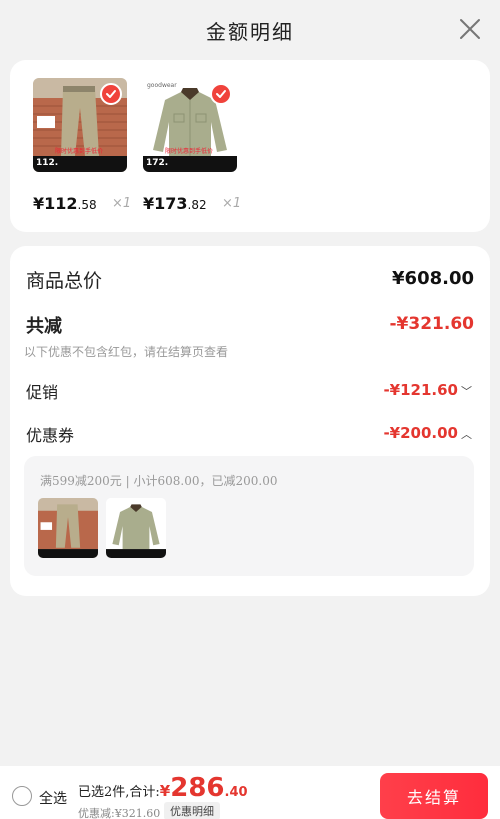  What do you see at coordinates (119, 792) in the screenshot?
I see `sum-label: 已选2件,合计:` at bounding box center [119, 792].